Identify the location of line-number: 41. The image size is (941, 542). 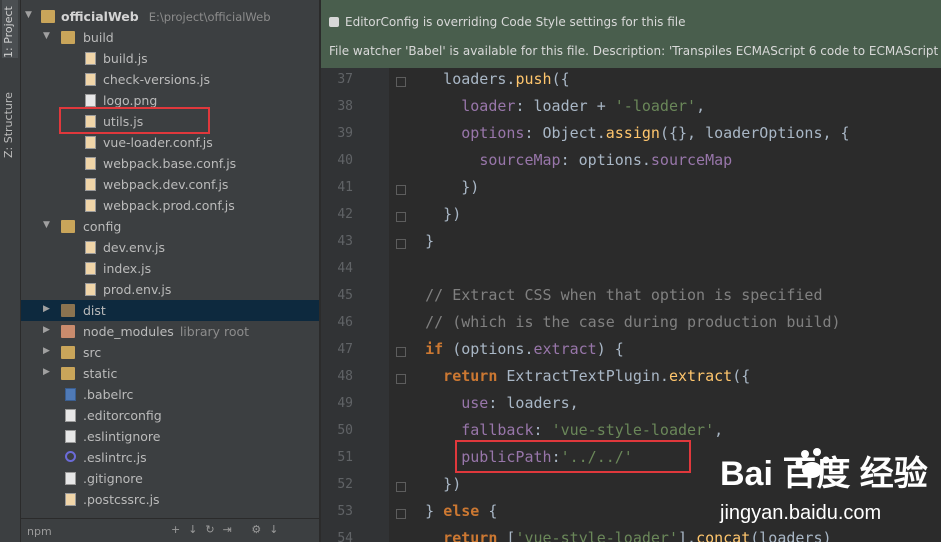
(345, 187).